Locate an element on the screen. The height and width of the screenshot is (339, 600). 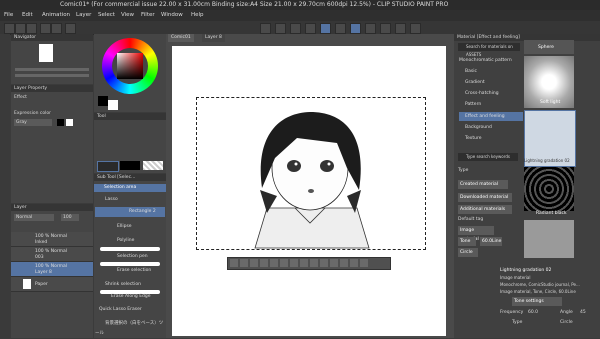
tree-item: Monochromatic pattern is located at coordinates (488, 60).